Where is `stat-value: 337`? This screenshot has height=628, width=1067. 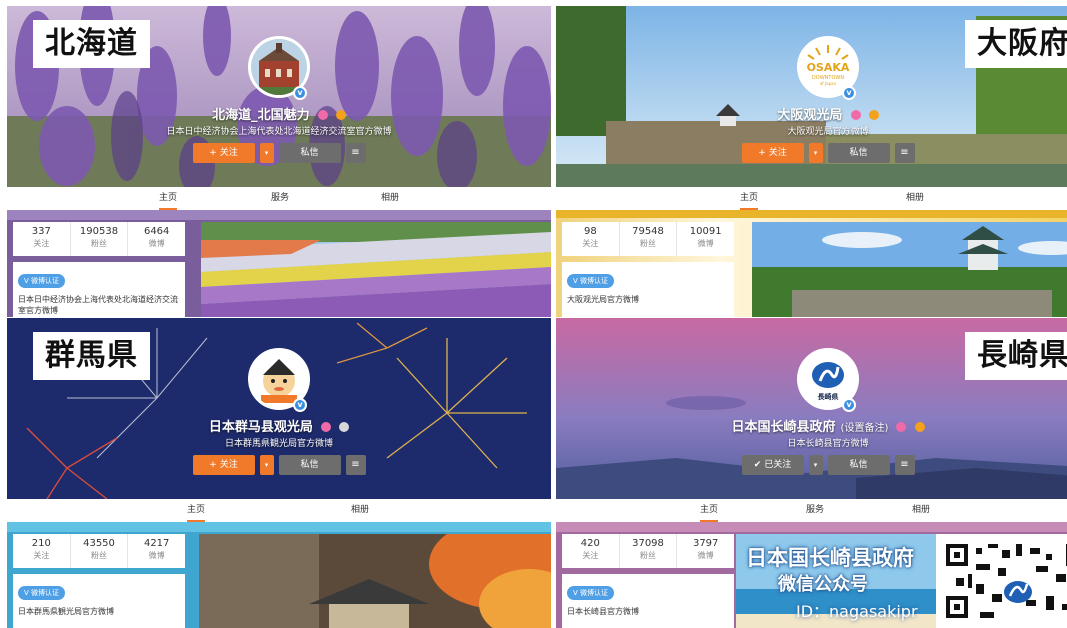 stat-value: 337 is located at coordinates (41, 231).